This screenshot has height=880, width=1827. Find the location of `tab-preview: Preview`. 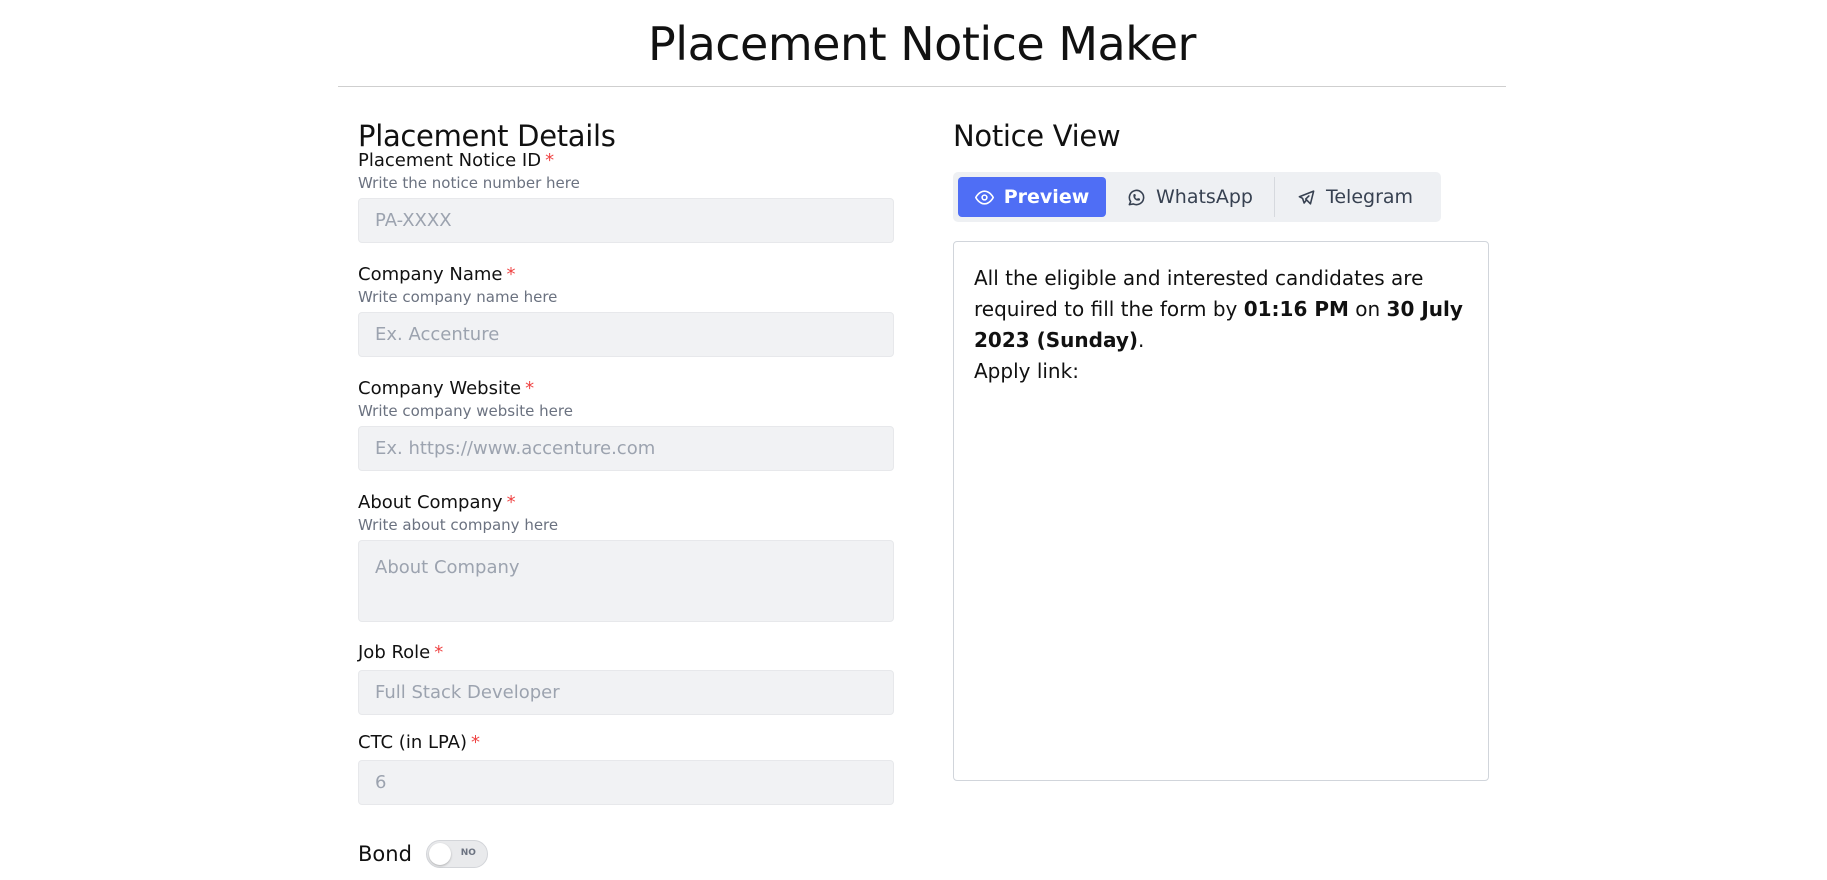

tab-preview: Preview is located at coordinates (1032, 197).